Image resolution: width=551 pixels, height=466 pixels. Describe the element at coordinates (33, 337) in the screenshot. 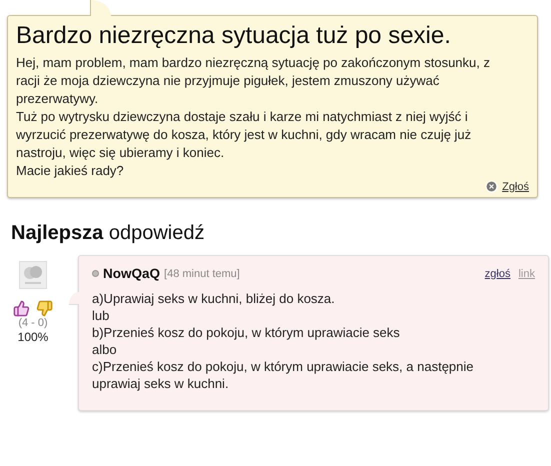

I see `vote-percent: 100%` at that location.